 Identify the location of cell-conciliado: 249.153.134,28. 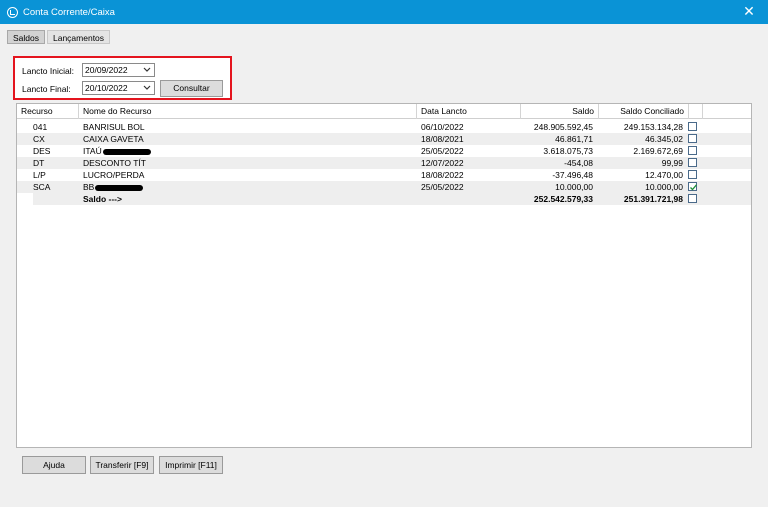
(653, 127).